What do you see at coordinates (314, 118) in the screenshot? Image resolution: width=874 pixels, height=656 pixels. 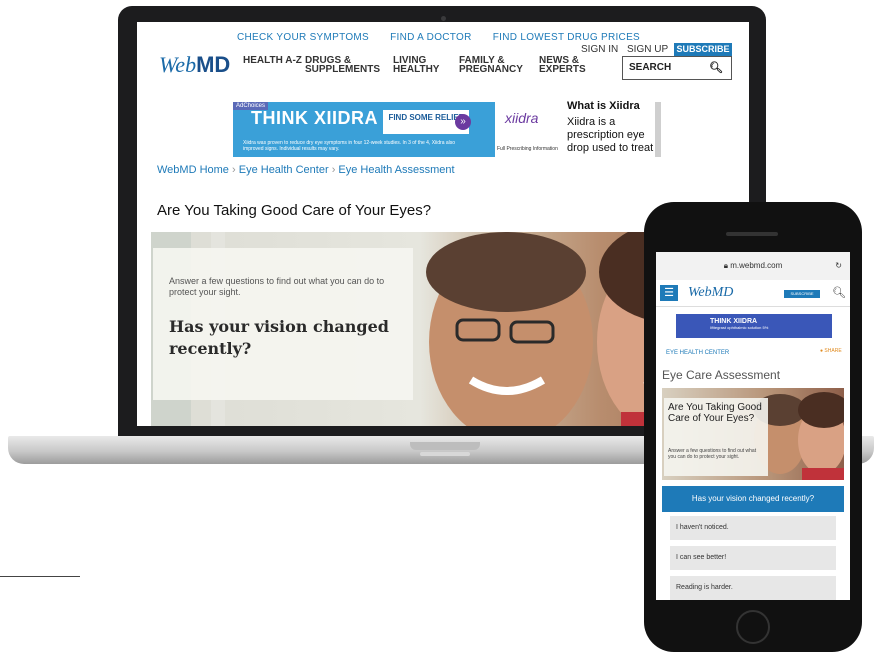 I see `ad-headline: THINK XIIDRA` at bounding box center [314, 118].